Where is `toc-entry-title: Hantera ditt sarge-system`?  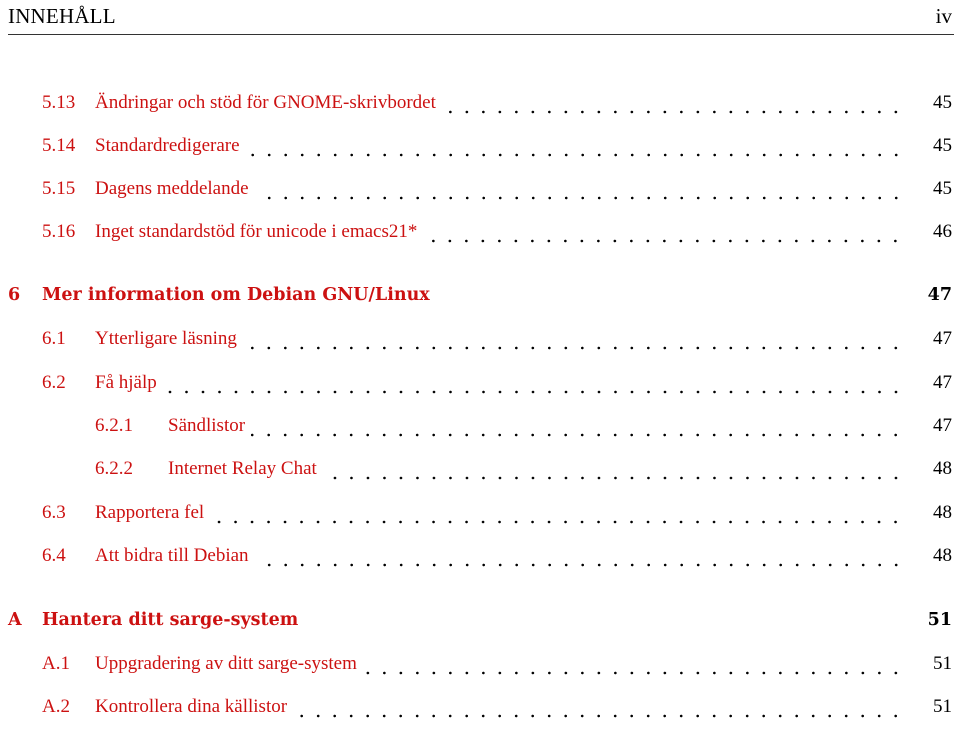 toc-entry-title: Hantera ditt sarge-system is located at coordinates (170, 620).